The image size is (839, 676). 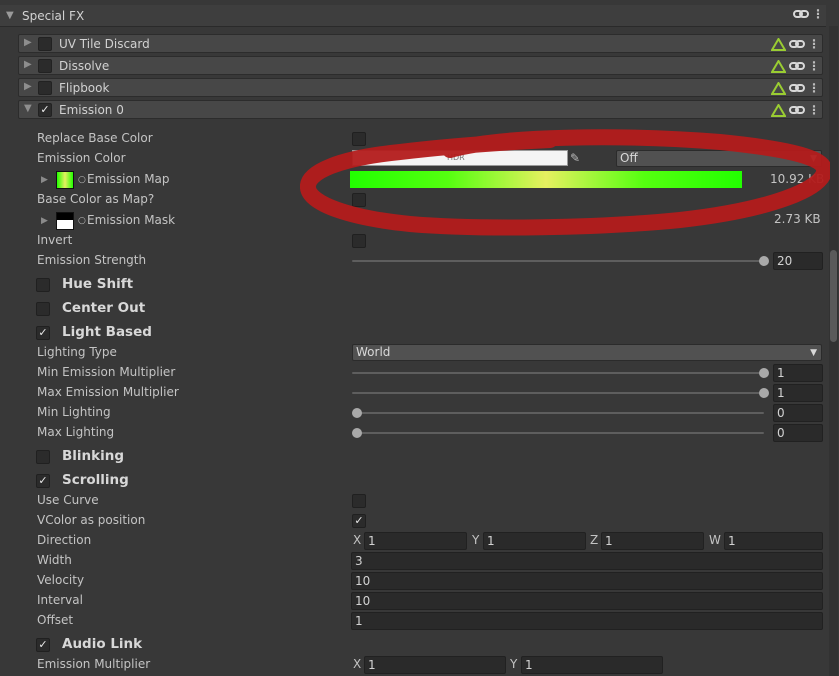 I want to click on emission-strength-slider-track, so click(x=558, y=261).